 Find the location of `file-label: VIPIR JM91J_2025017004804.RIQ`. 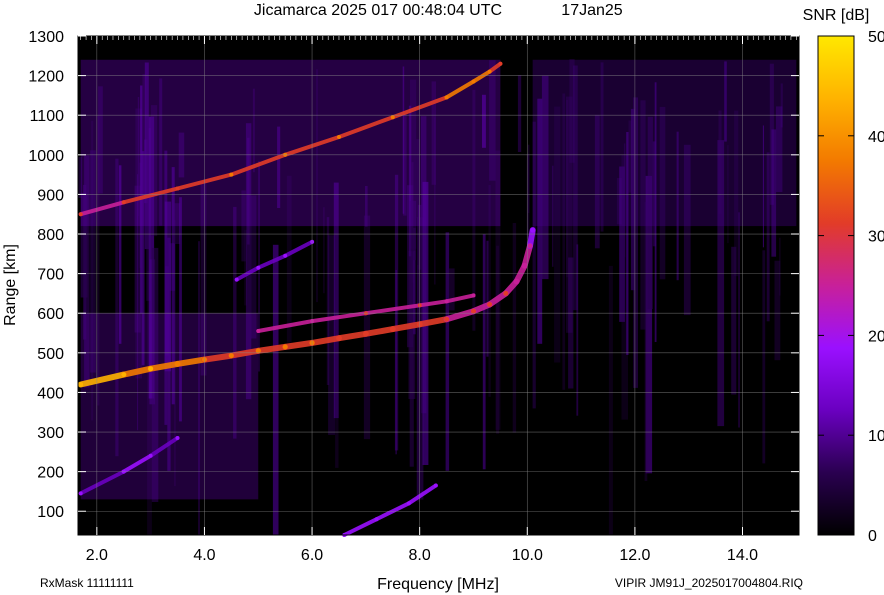

file-label: VIPIR JM91J_2025017004804.RIQ is located at coordinates (709, 583).